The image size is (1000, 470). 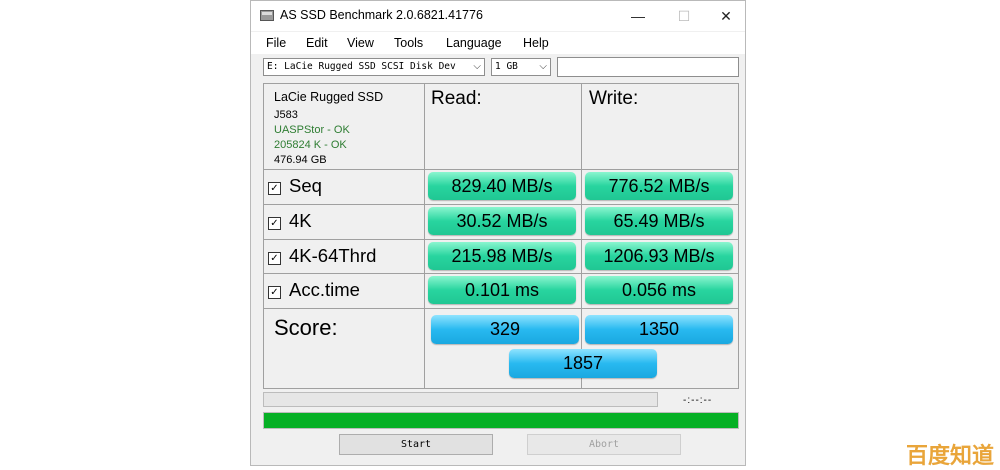 I want to click on 4k-64thrd-checkbox: ✓, so click(x=274, y=258).